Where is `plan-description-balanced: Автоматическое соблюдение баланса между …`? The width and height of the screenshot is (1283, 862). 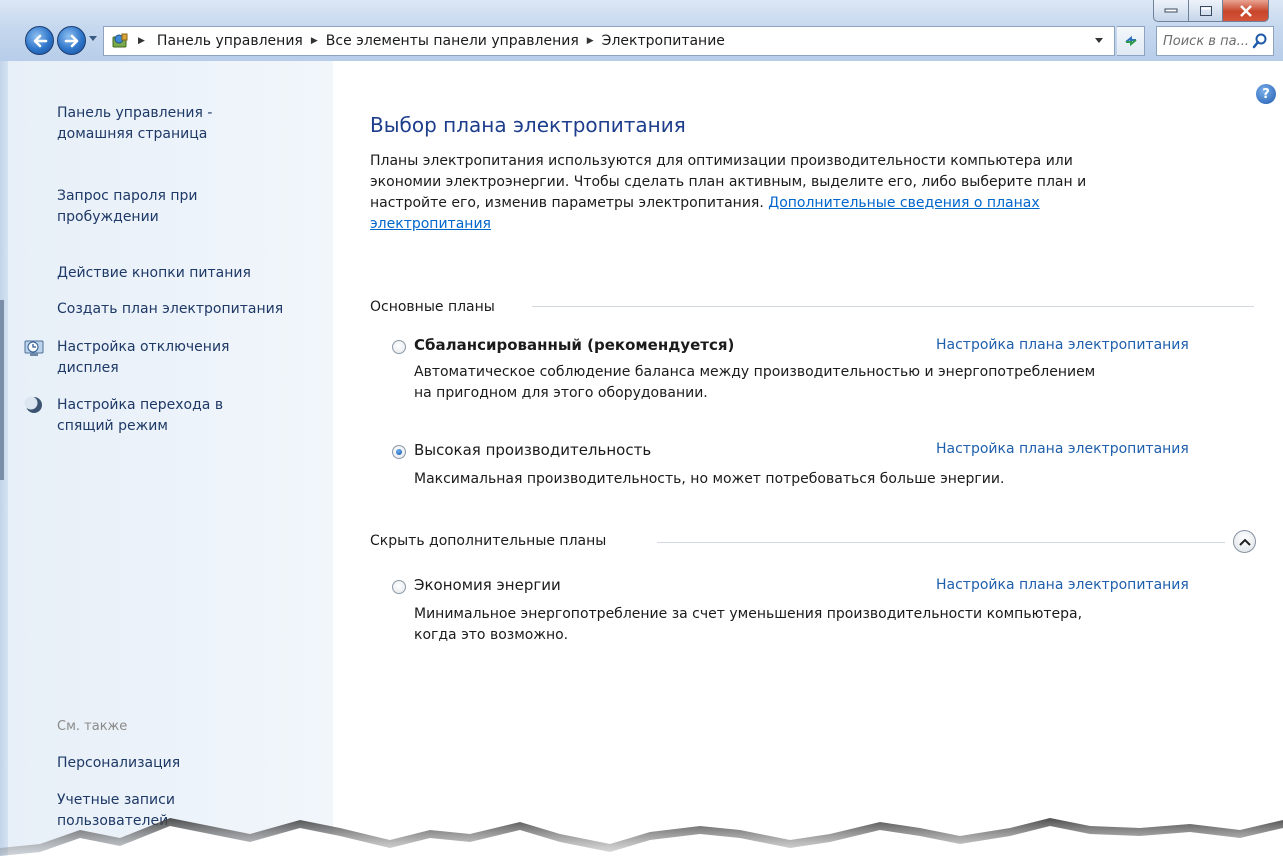 plan-description-balanced: Автоматическое соблюдение баланса между … is located at coordinates (824, 383).